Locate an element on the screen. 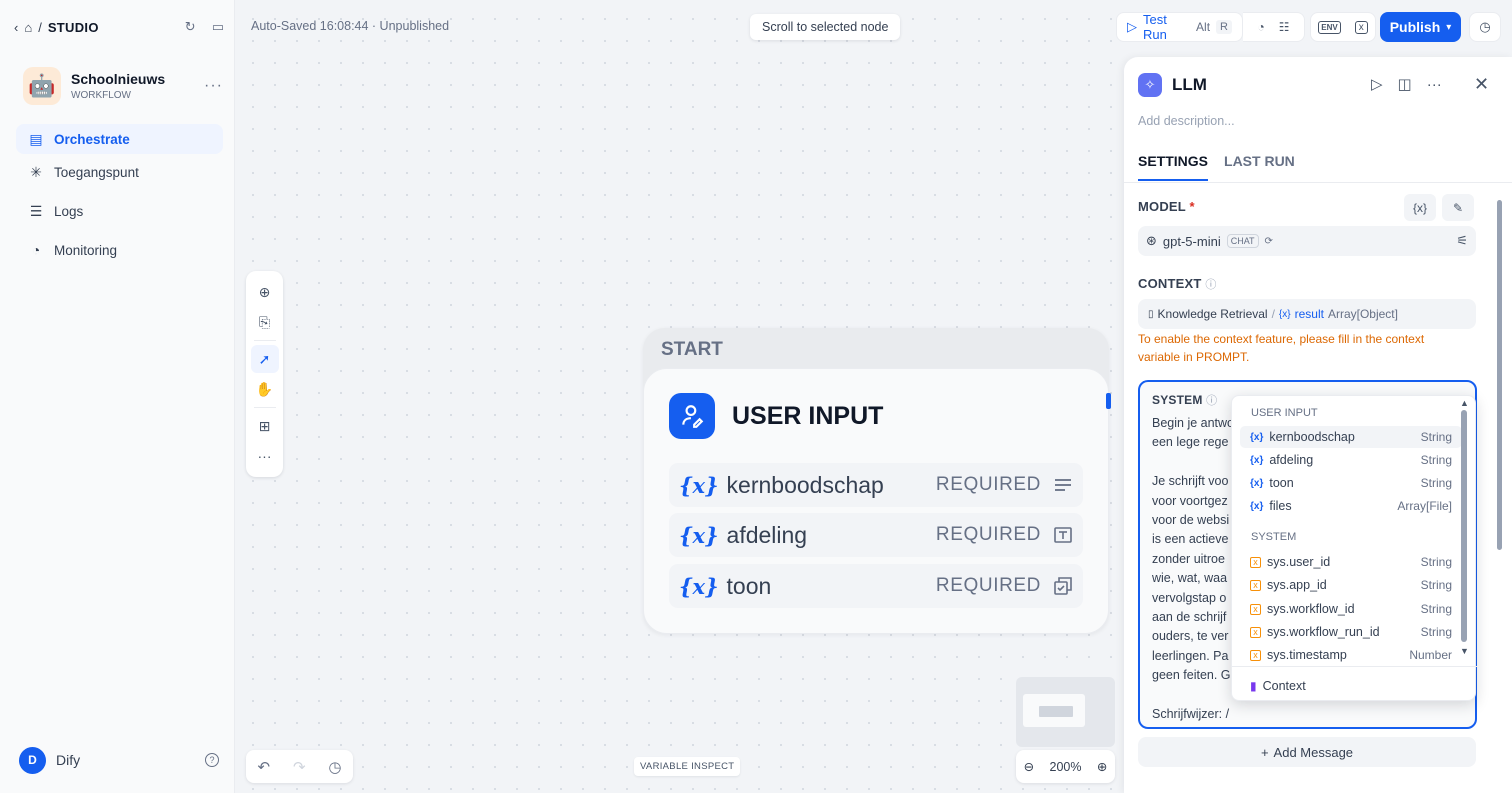 This screenshot has width=1512, height=793. test-run-label: Test Run is located at coordinates (1155, 27).